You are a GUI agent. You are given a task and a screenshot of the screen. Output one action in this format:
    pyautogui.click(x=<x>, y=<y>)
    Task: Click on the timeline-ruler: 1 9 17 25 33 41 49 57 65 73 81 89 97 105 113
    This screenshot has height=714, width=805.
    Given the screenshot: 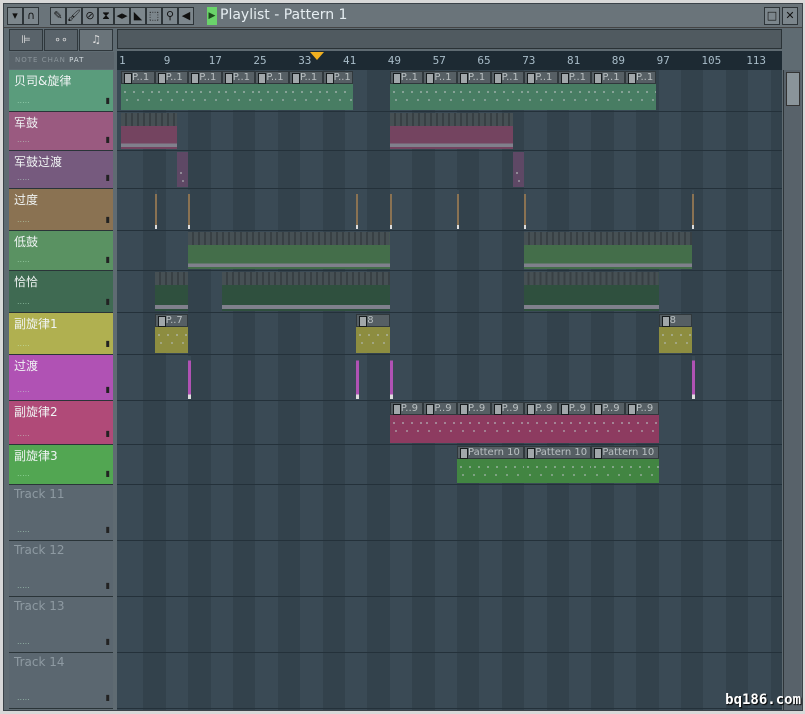 What is the action you would take?
    pyautogui.click(x=449, y=60)
    